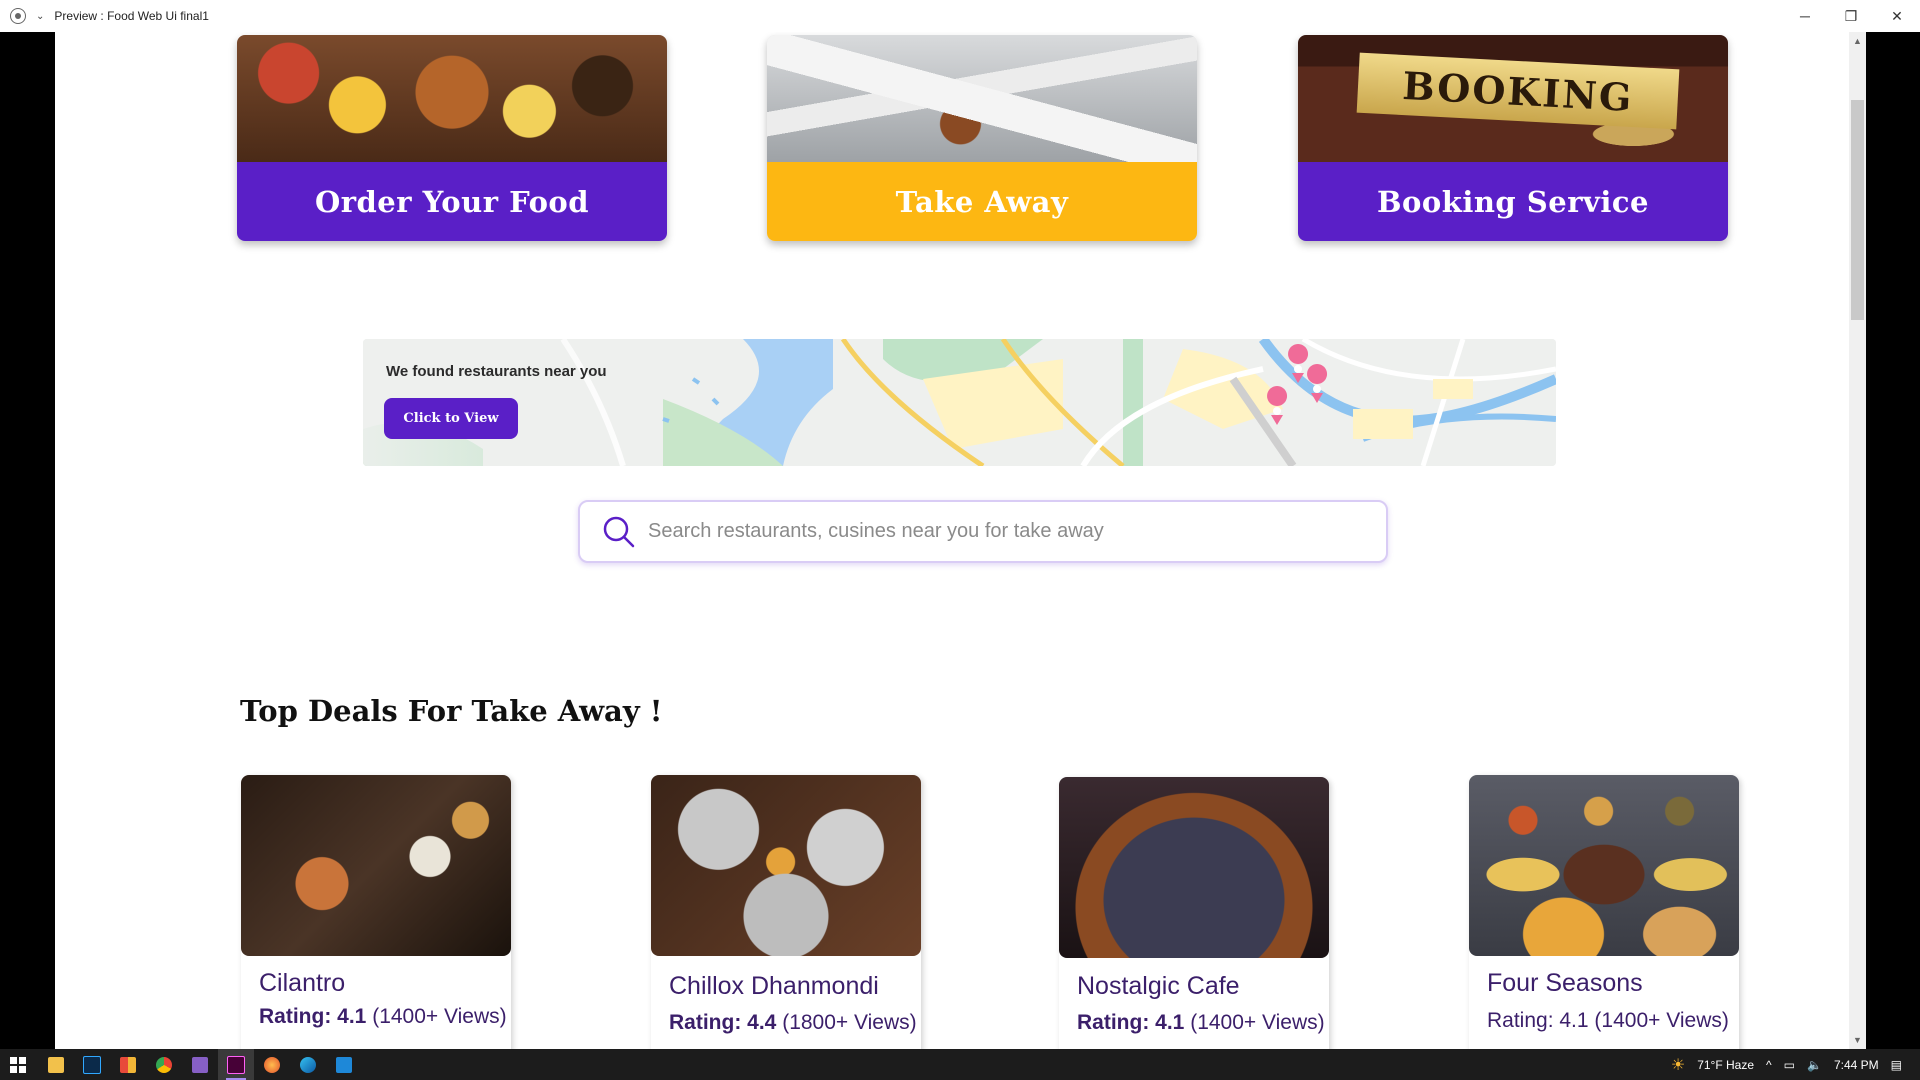 This screenshot has width=1920, height=1080. Describe the element at coordinates (1896, 1065) in the screenshot. I see `notification-icon: ▤` at that location.